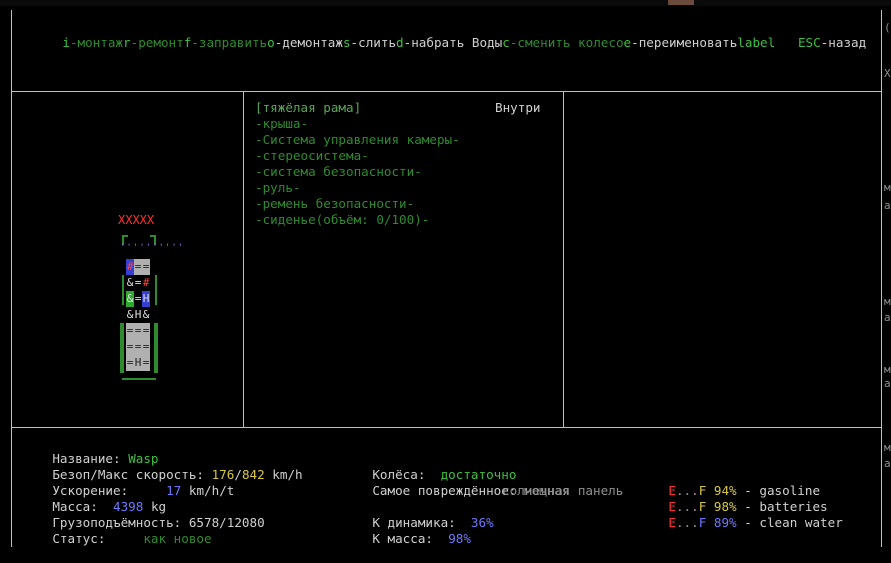 Image resolution: width=891 pixels, height=563 pixels. Describe the element at coordinates (887, 73) in the screenshot. I see `edge-glyph: X` at that location.